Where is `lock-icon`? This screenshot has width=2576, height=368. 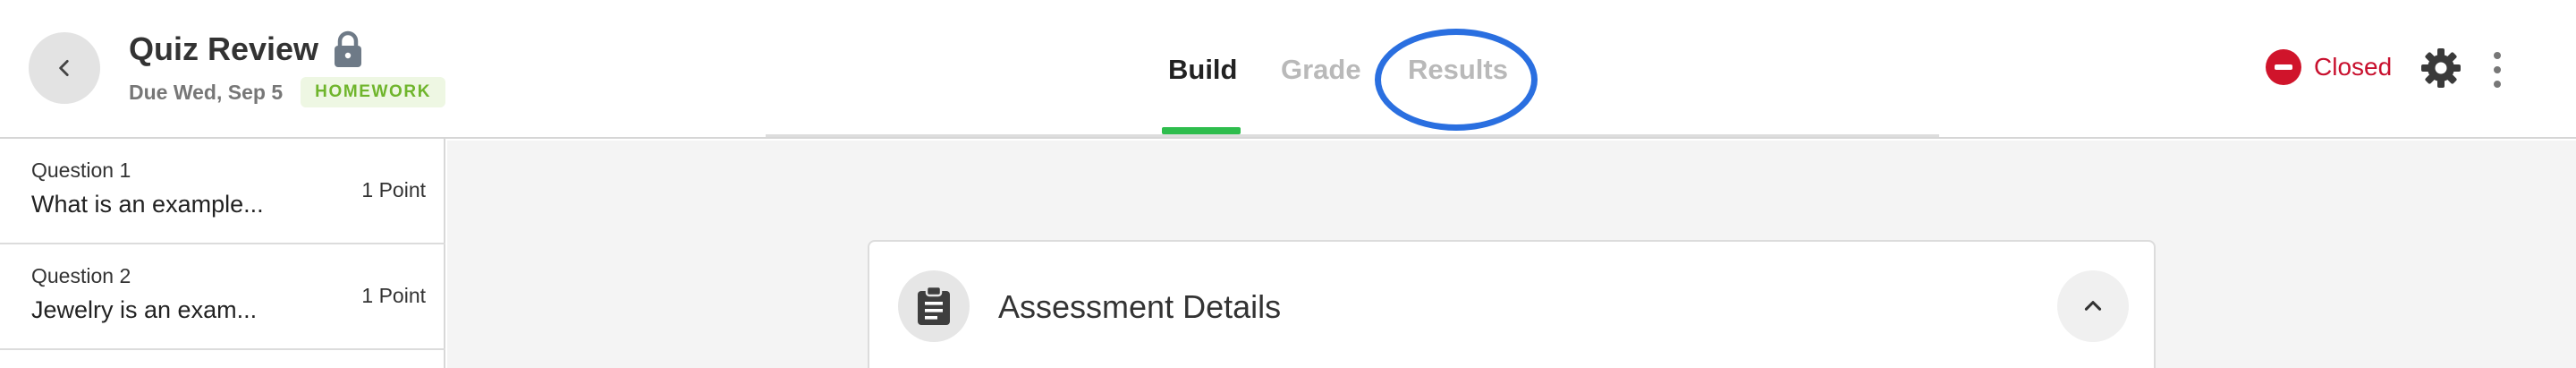 lock-icon is located at coordinates (348, 49).